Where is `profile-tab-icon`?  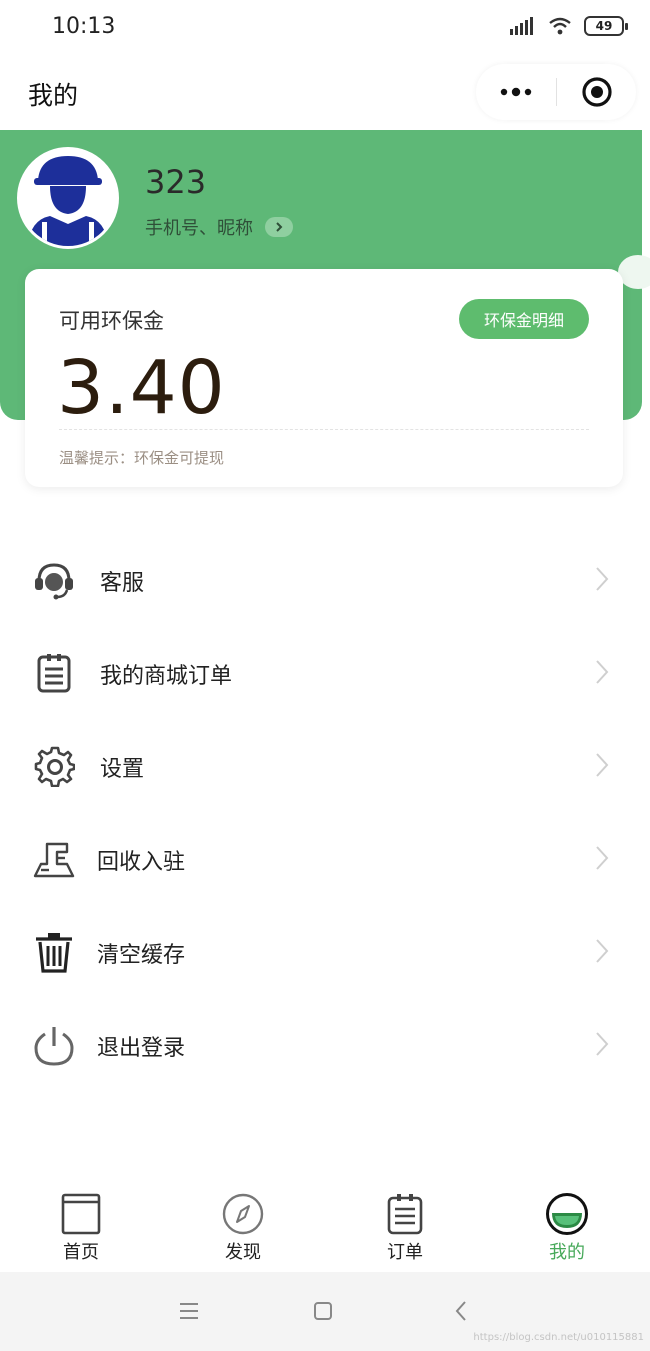 profile-tab-icon is located at coordinates (567, 1214).